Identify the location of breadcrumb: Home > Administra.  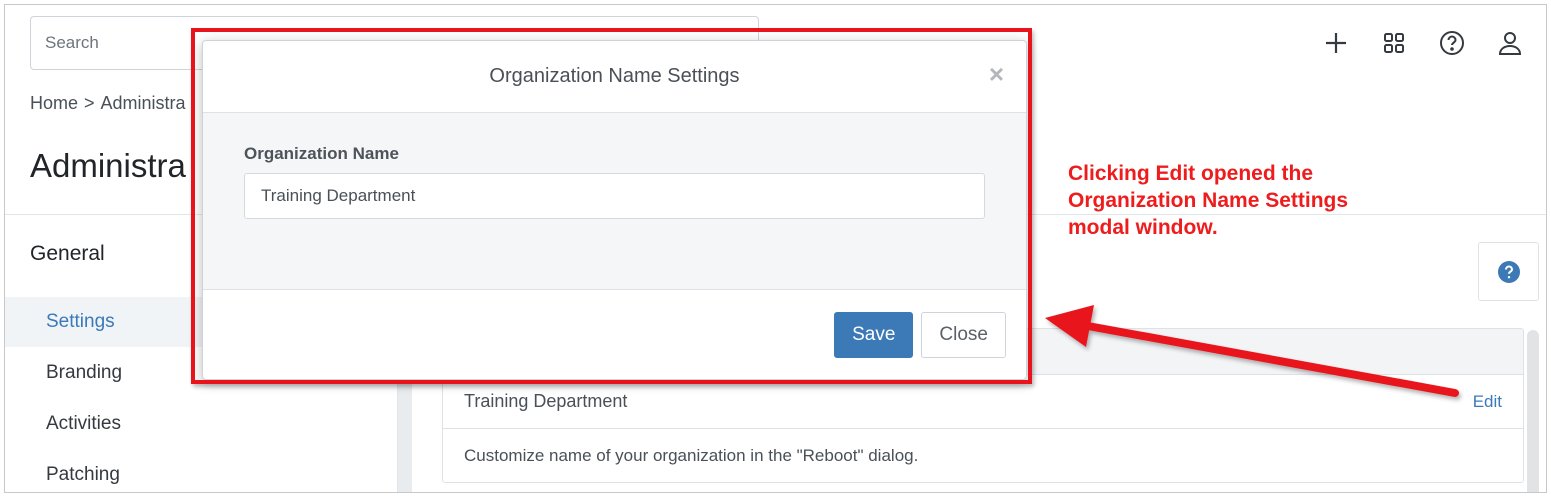
(108, 103).